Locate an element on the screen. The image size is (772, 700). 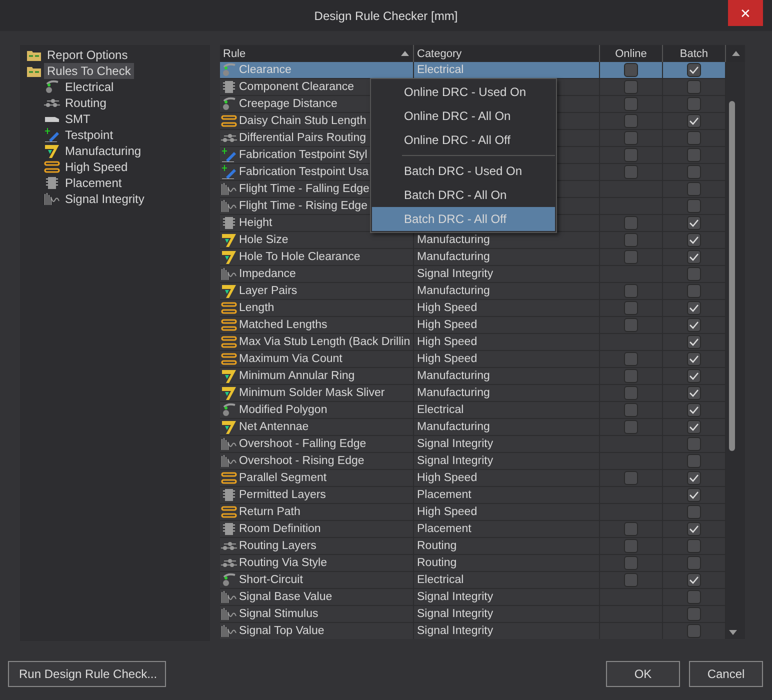
rule-name: Impedance is located at coordinates (267, 274).